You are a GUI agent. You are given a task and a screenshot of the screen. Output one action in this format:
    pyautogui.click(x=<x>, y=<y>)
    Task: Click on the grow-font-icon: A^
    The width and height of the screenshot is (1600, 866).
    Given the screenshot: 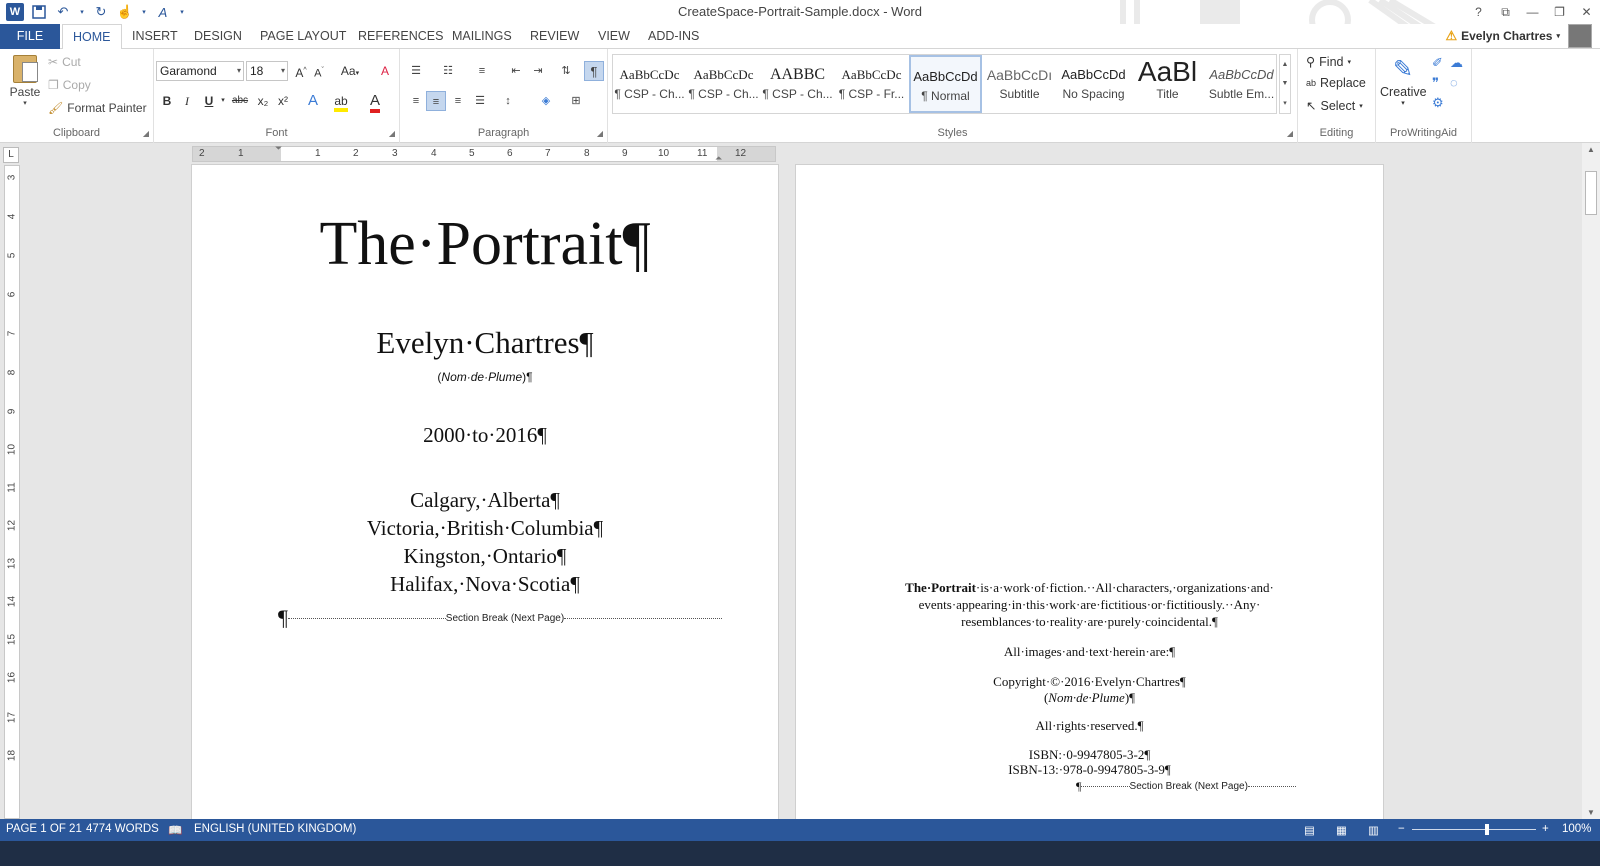 What is the action you would take?
    pyautogui.click(x=301, y=71)
    